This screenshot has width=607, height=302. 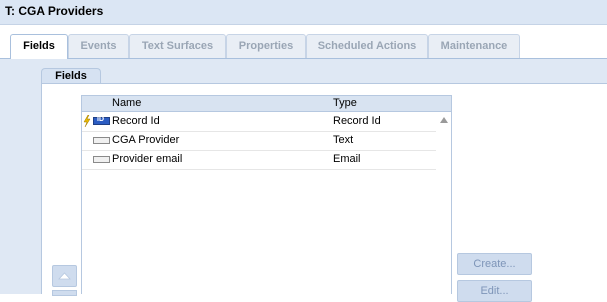 I want to click on record-id-icon, so click(x=101, y=120).